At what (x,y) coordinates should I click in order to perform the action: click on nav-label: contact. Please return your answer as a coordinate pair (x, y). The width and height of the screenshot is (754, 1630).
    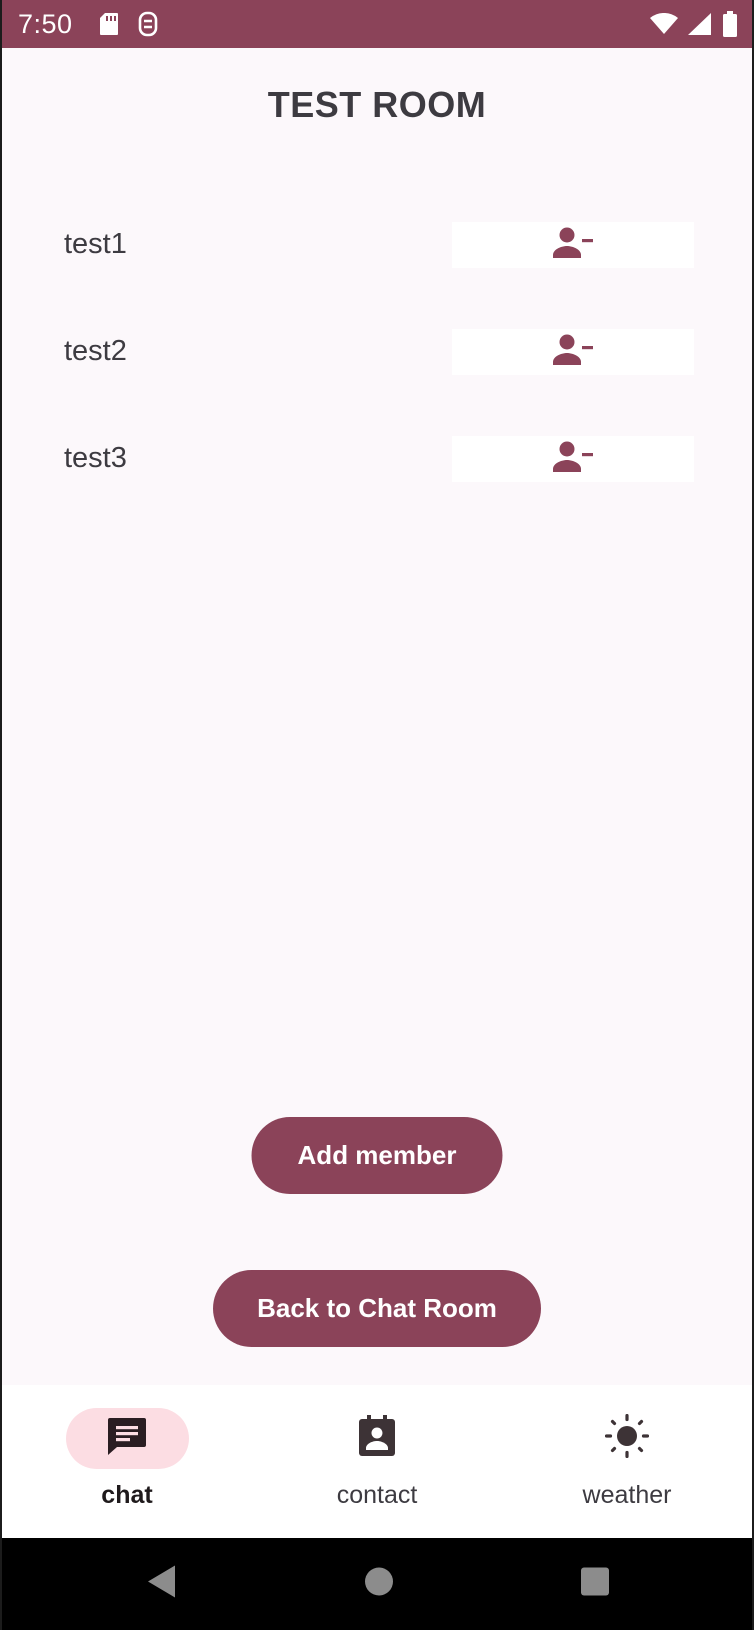
    Looking at the image, I should click on (377, 1495).